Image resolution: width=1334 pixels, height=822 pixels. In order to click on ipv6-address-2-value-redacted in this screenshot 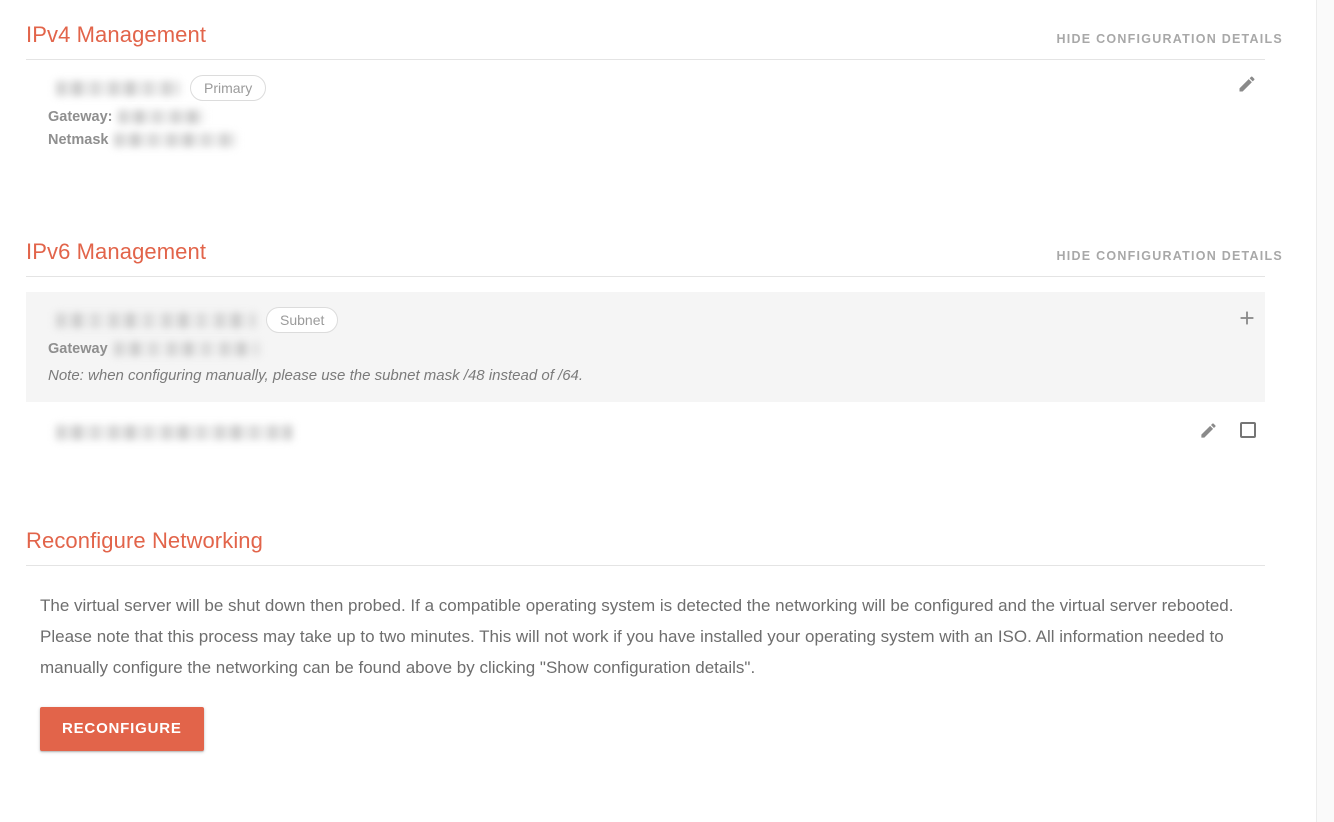, I will do `click(174, 432)`.